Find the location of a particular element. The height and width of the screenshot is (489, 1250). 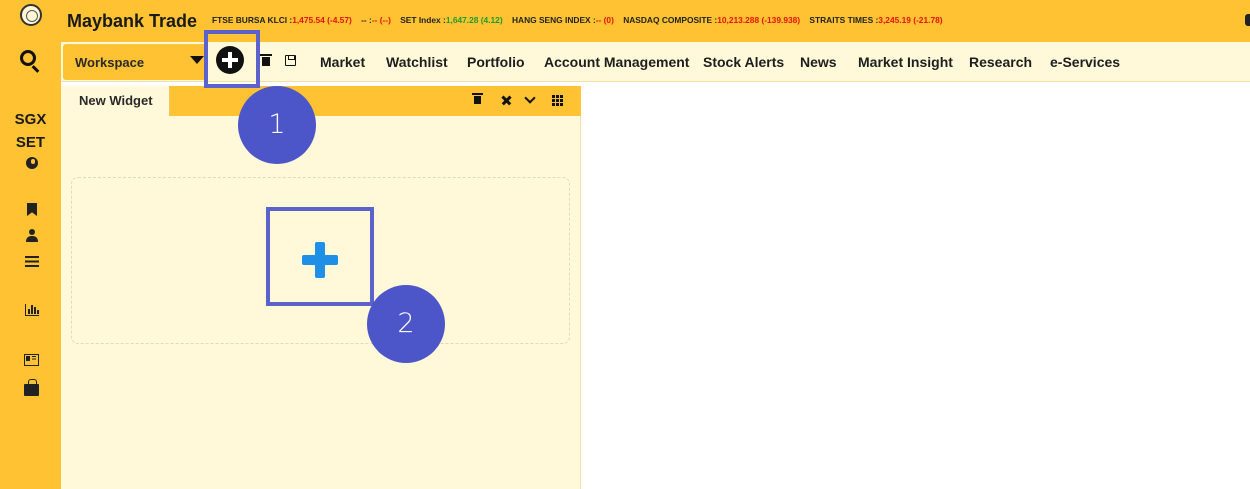

menu-market: Market is located at coordinates (342, 62).